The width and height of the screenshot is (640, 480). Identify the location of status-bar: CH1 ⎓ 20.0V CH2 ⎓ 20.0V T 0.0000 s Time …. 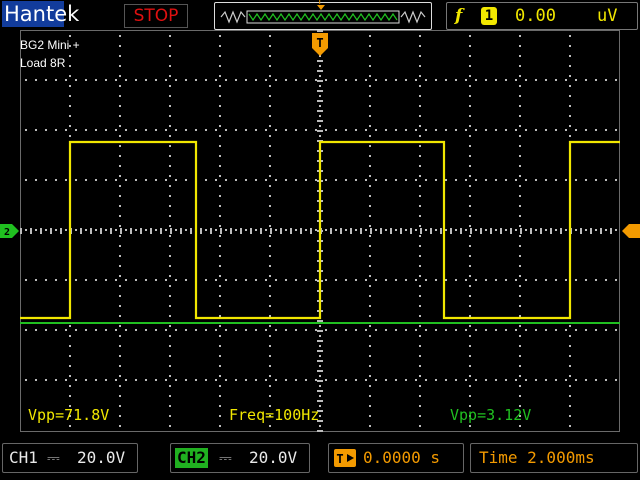
(320, 459).